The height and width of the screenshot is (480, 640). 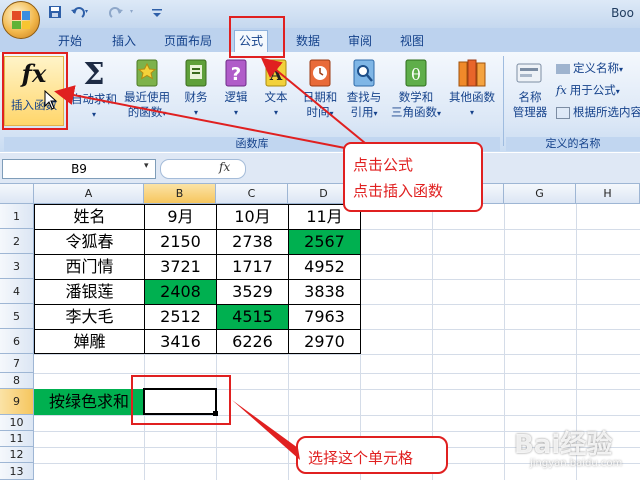 What do you see at coordinates (313, 100) in the screenshot?
I see `arrow-to-formulas-tab` at bounding box center [313, 100].